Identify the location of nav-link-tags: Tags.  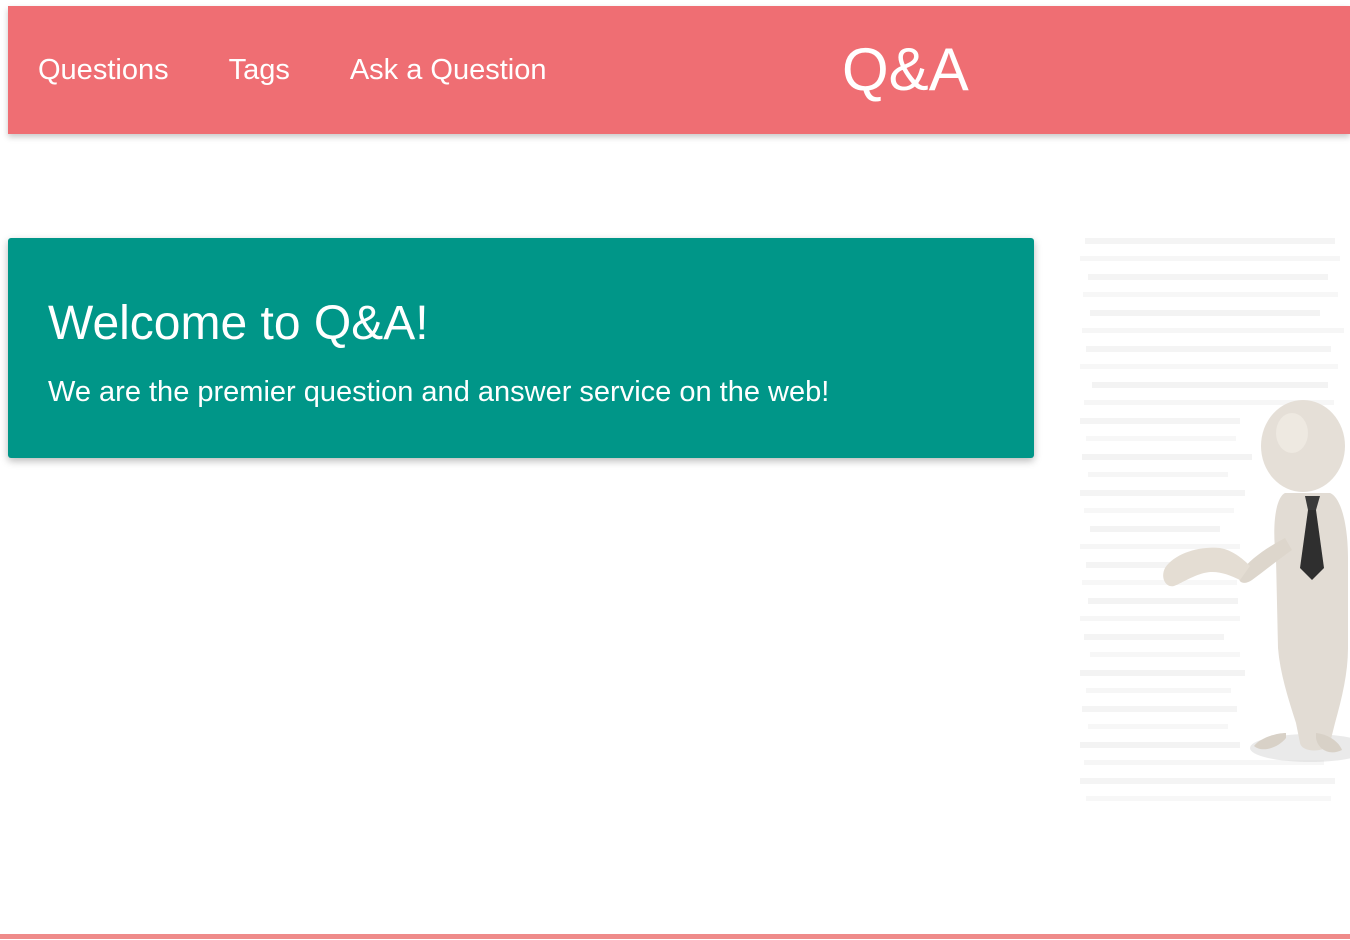
(259, 70).